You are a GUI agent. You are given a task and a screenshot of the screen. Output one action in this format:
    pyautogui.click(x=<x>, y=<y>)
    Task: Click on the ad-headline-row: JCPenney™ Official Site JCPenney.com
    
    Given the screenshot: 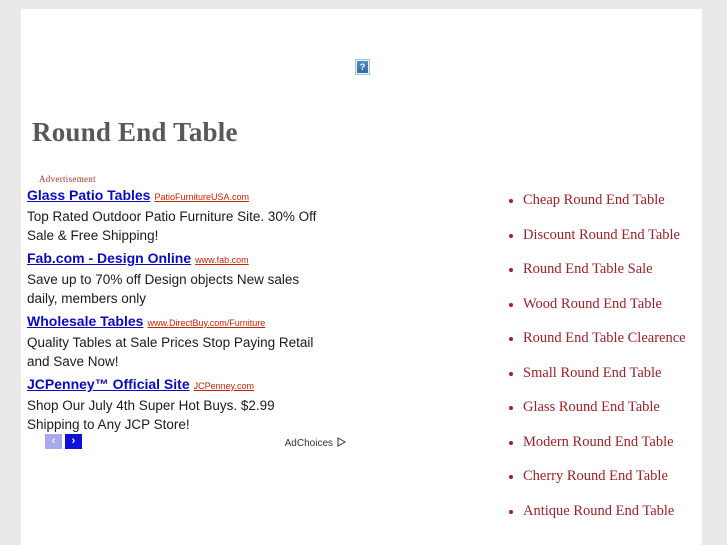 What is the action you would take?
    pyautogui.click(x=185, y=385)
    